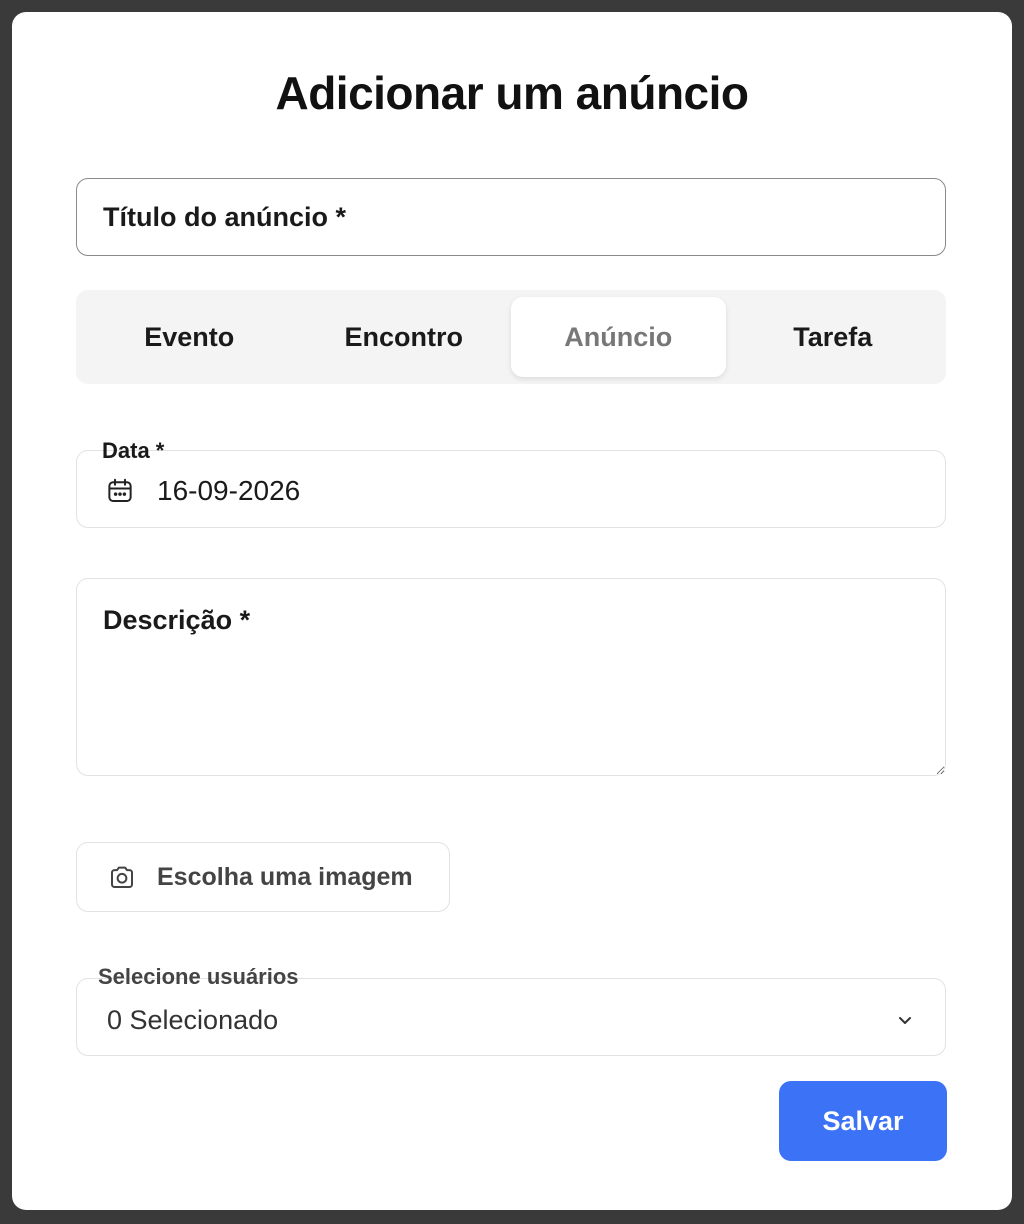 The width and height of the screenshot is (1024, 1224). Describe the element at coordinates (833, 337) in the screenshot. I see `tab-tarefa: Tarefa` at that location.